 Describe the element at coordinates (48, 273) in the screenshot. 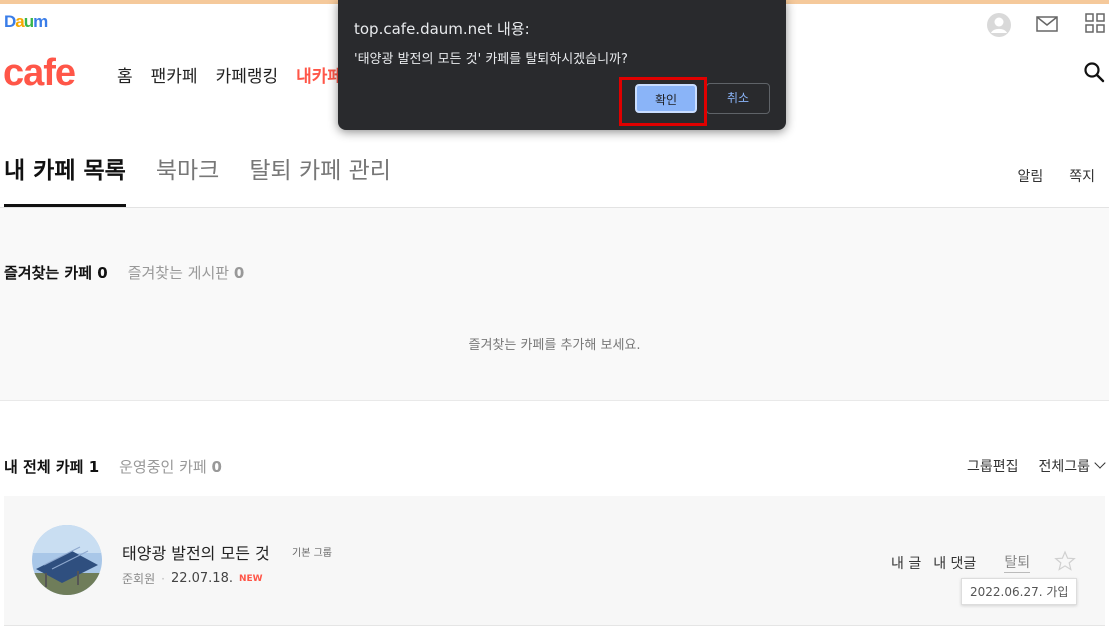

I see `favorite-cafes-label: 즐겨찾는 카페` at that location.